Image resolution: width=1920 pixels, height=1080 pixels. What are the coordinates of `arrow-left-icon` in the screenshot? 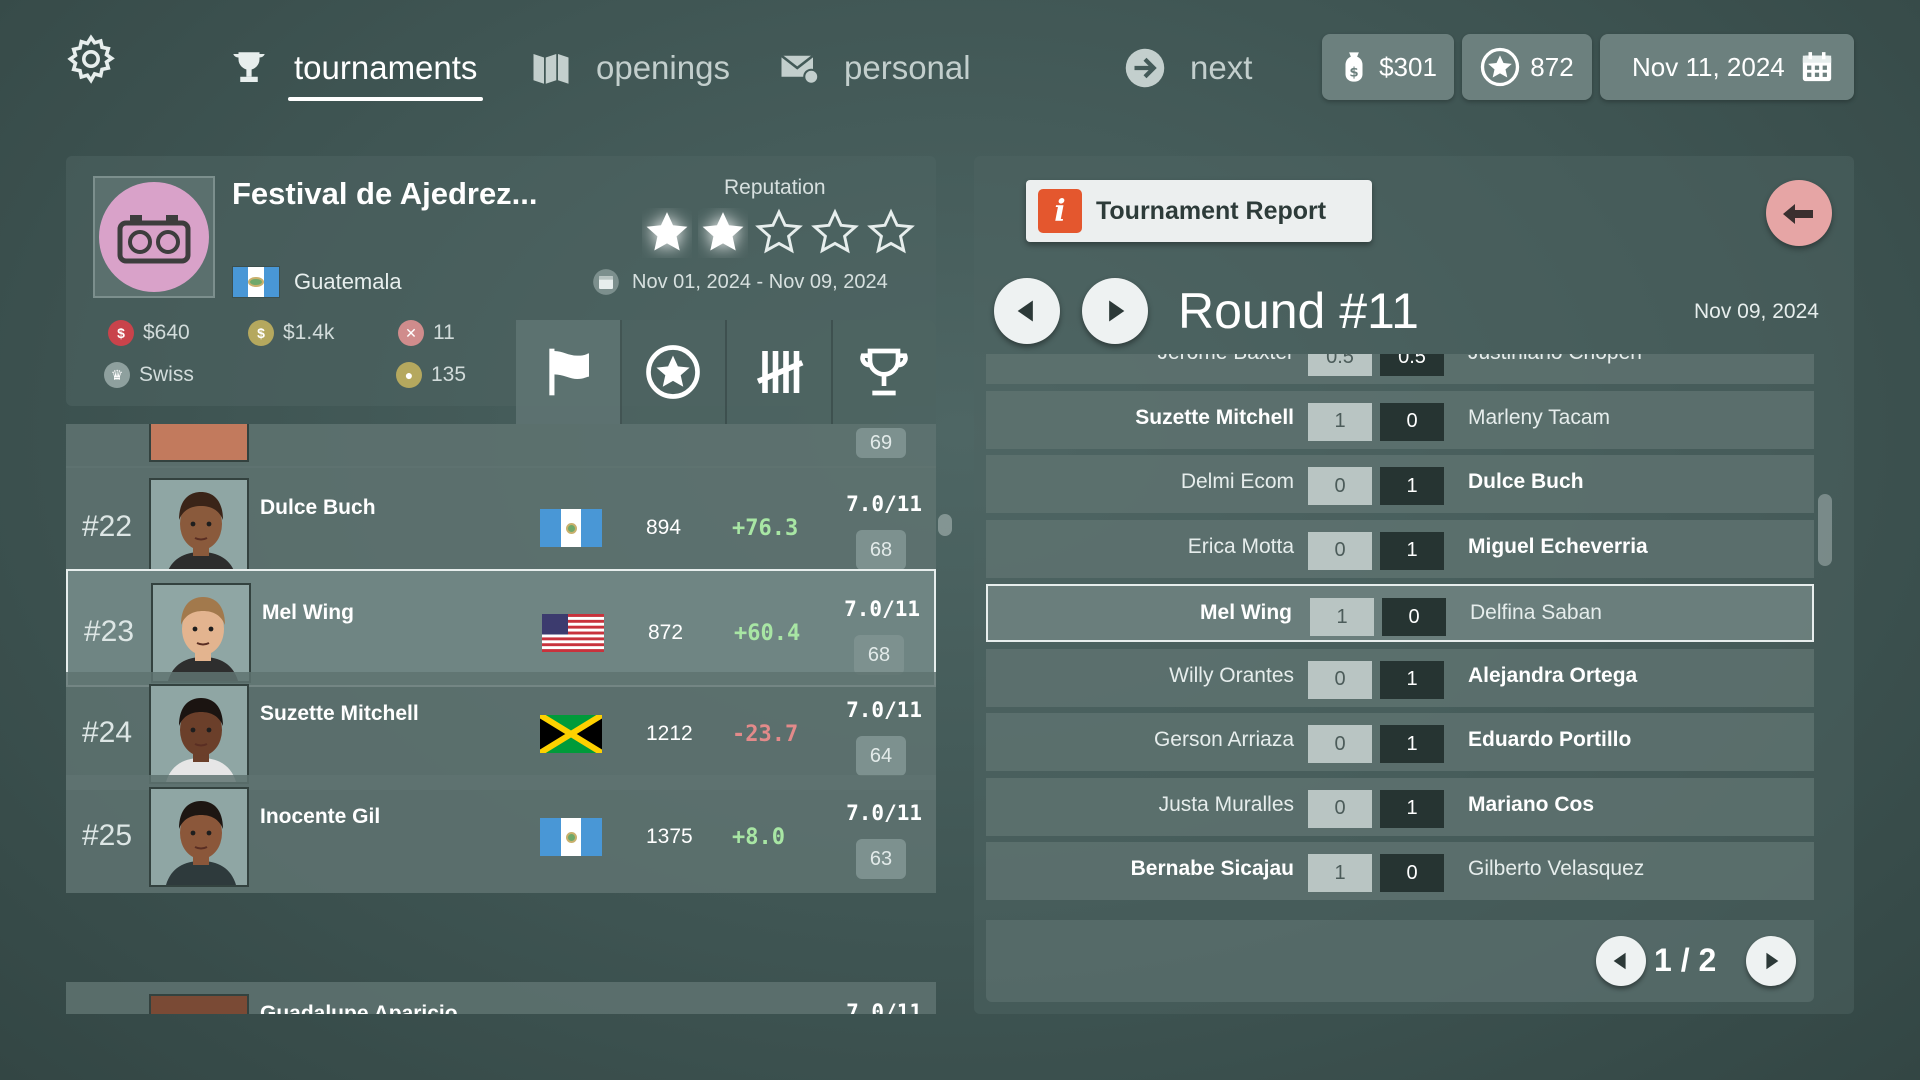 It's located at (1025, 311).